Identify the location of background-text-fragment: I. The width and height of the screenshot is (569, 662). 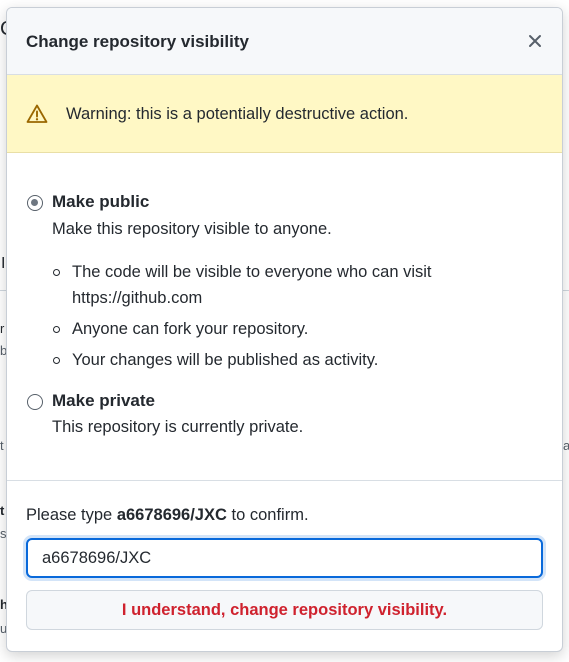
(3, 263).